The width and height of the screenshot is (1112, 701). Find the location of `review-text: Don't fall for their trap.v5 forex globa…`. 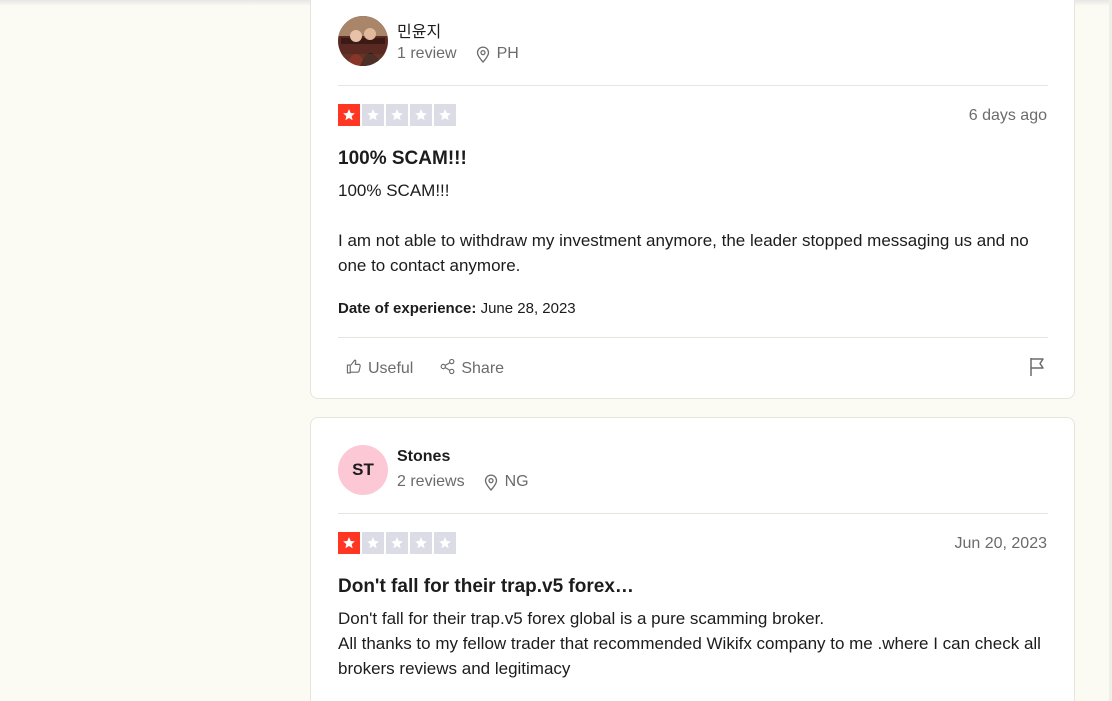

review-text: Don't fall for their trap.v5 forex globa… is located at coordinates (581, 618).